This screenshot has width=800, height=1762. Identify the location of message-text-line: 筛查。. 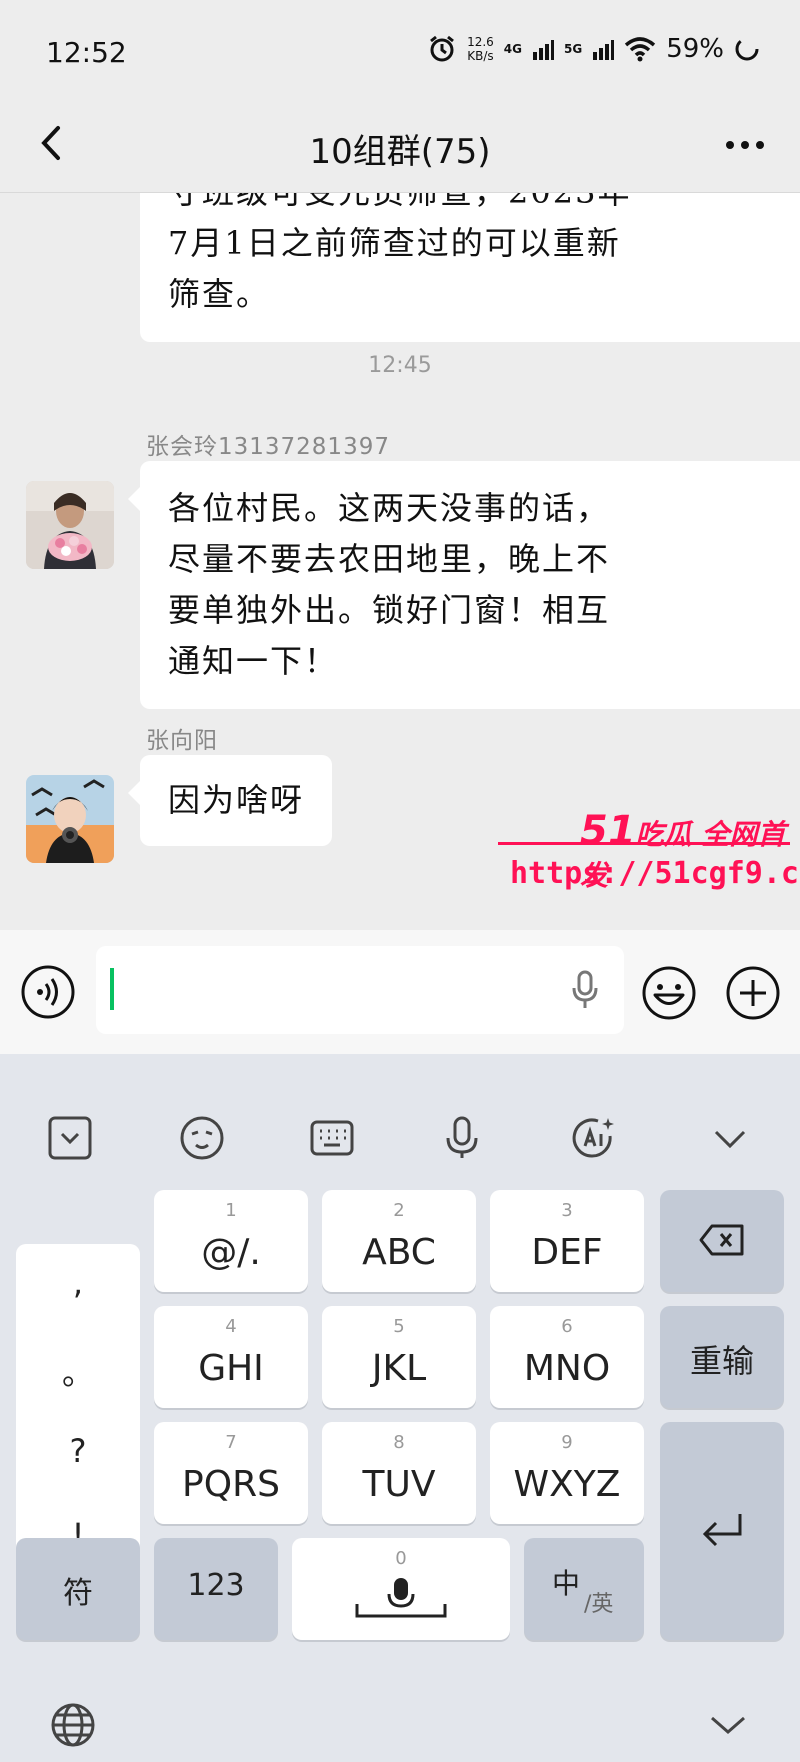
(219, 294).